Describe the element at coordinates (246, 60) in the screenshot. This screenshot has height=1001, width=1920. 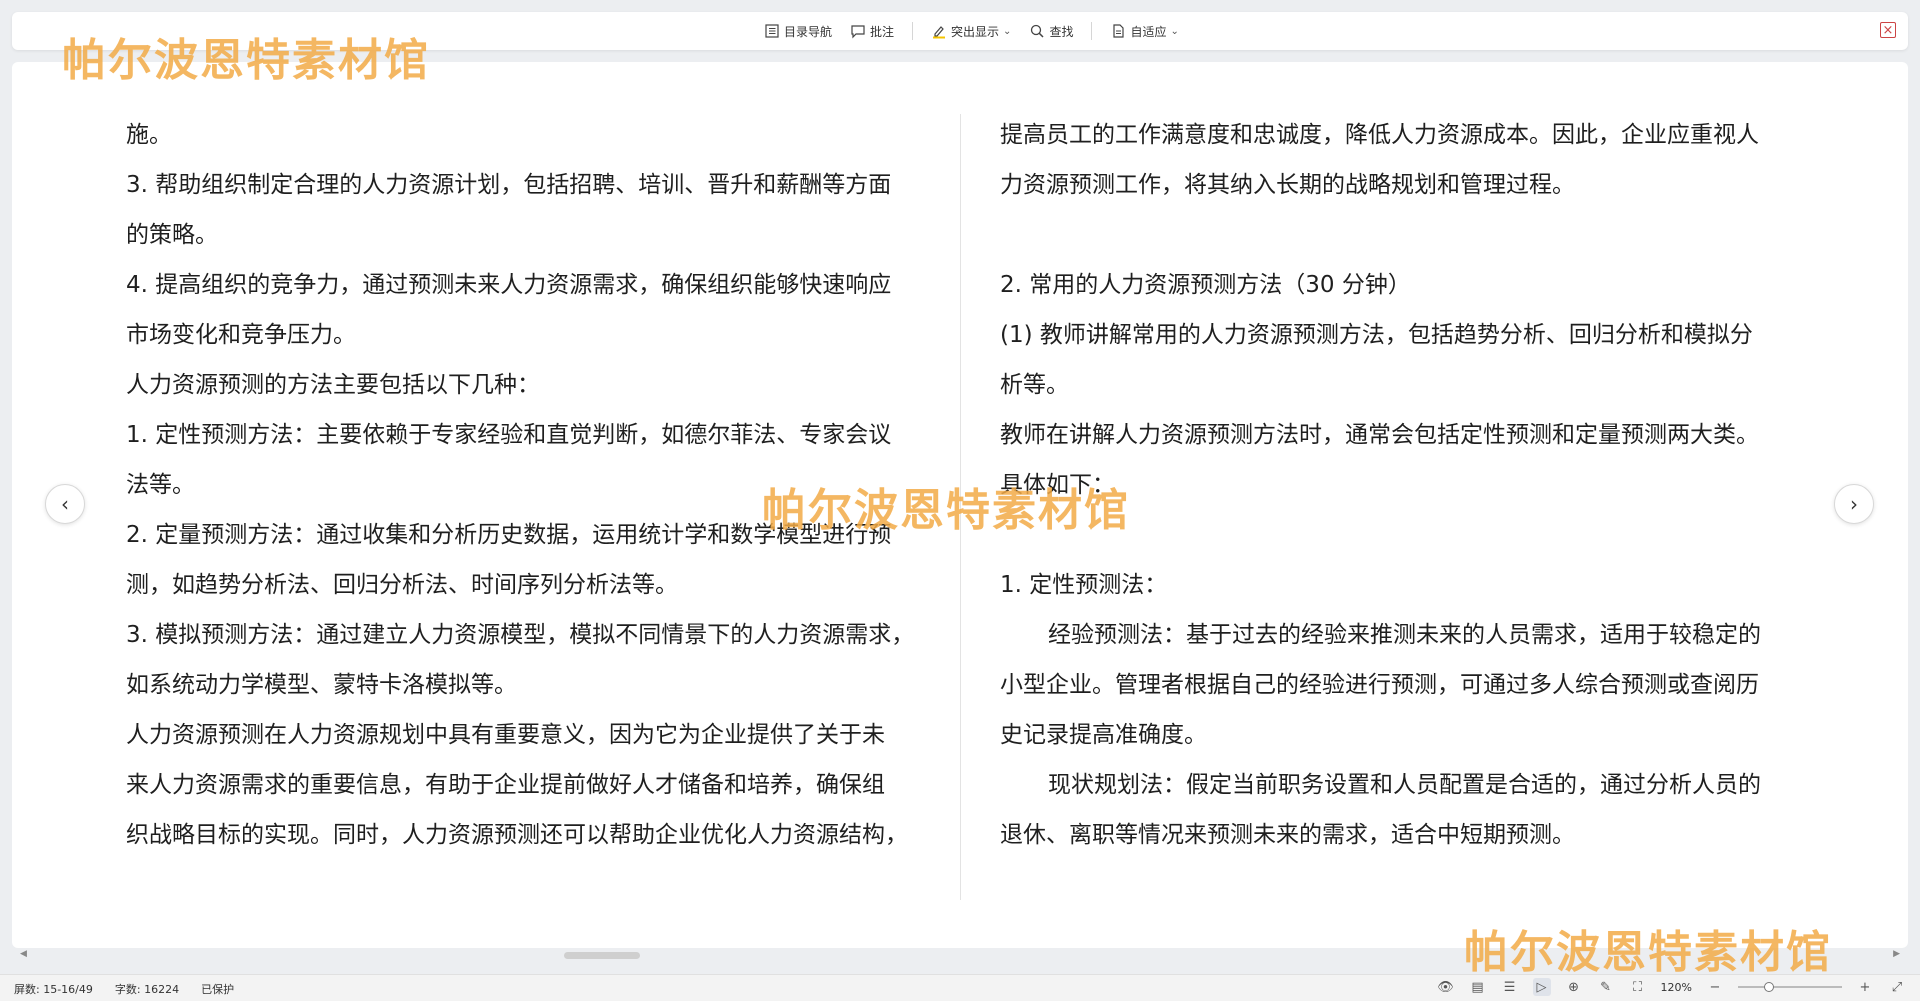
I see `watermark-top-left: 帕尔波恩特素材馆` at that location.